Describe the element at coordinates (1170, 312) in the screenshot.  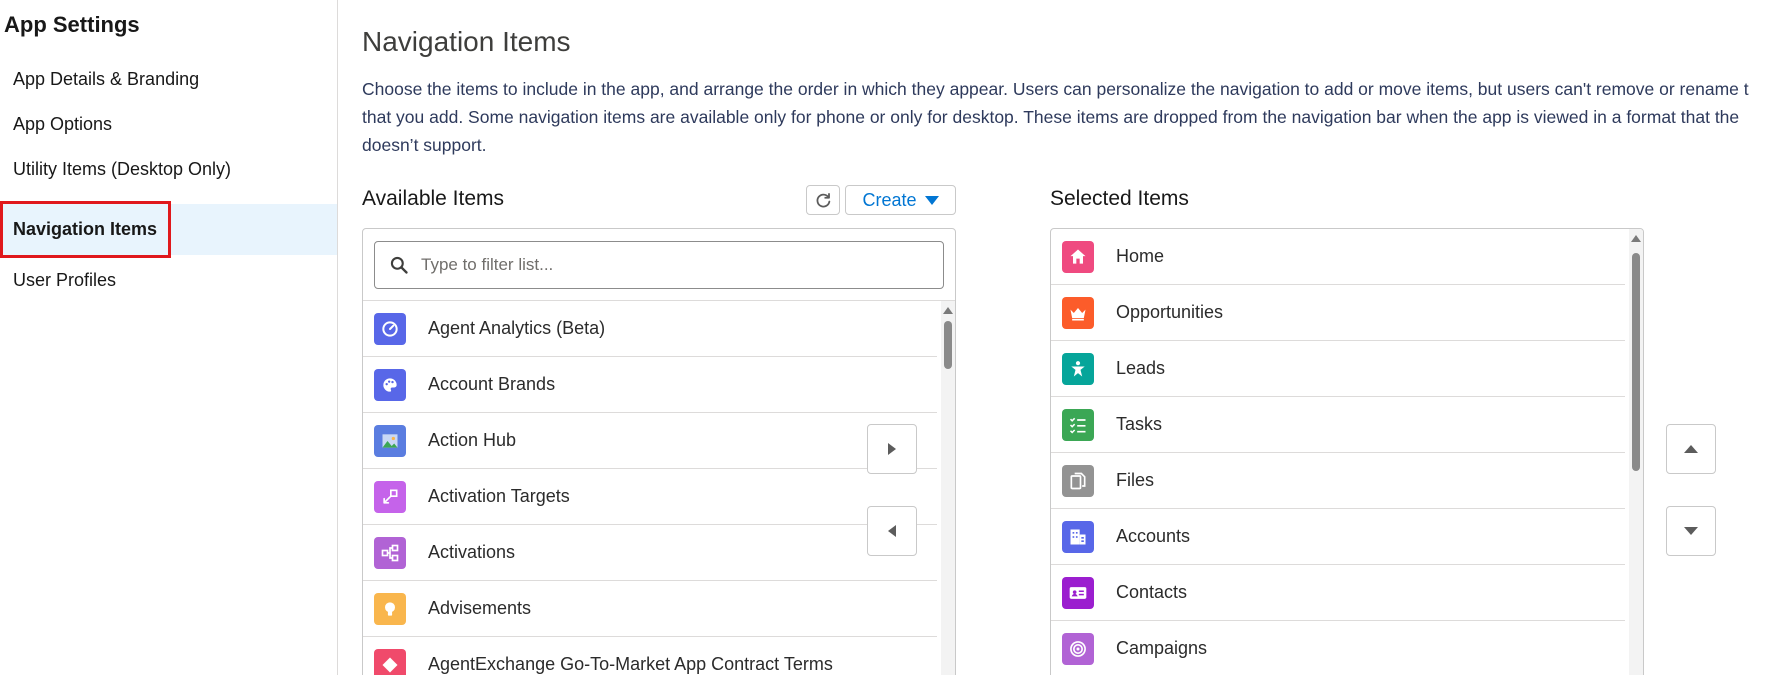
I see `list-item-label: Opportunities` at that location.